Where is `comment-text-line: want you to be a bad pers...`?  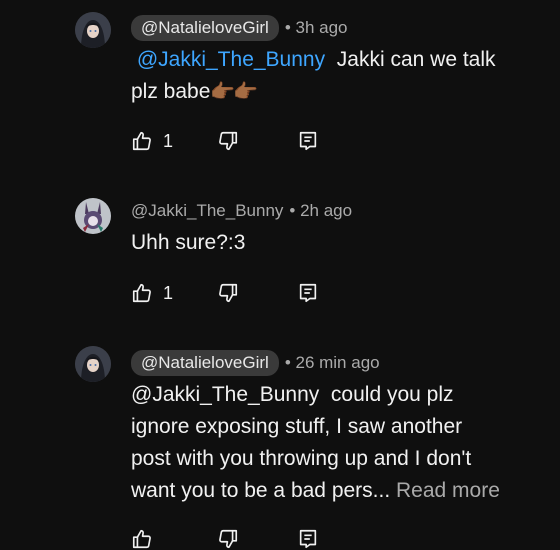
comment-text-line: want you to be a bad pers... is located at coordinates (261, 490).